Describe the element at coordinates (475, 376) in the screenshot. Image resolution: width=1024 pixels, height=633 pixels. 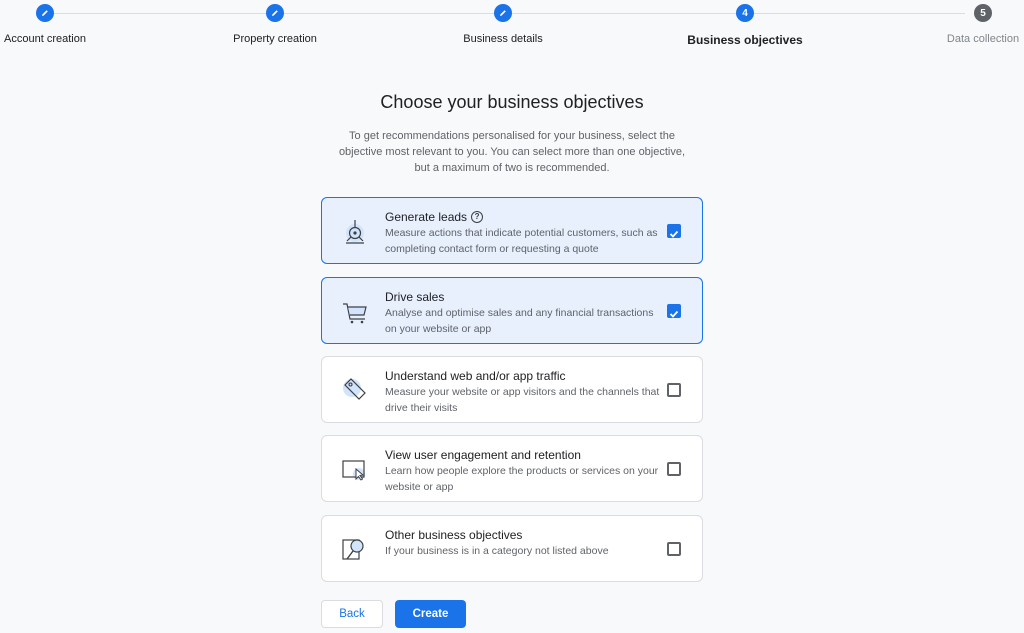
I see `objective-title: Understand web and/or app traffic` at that location.